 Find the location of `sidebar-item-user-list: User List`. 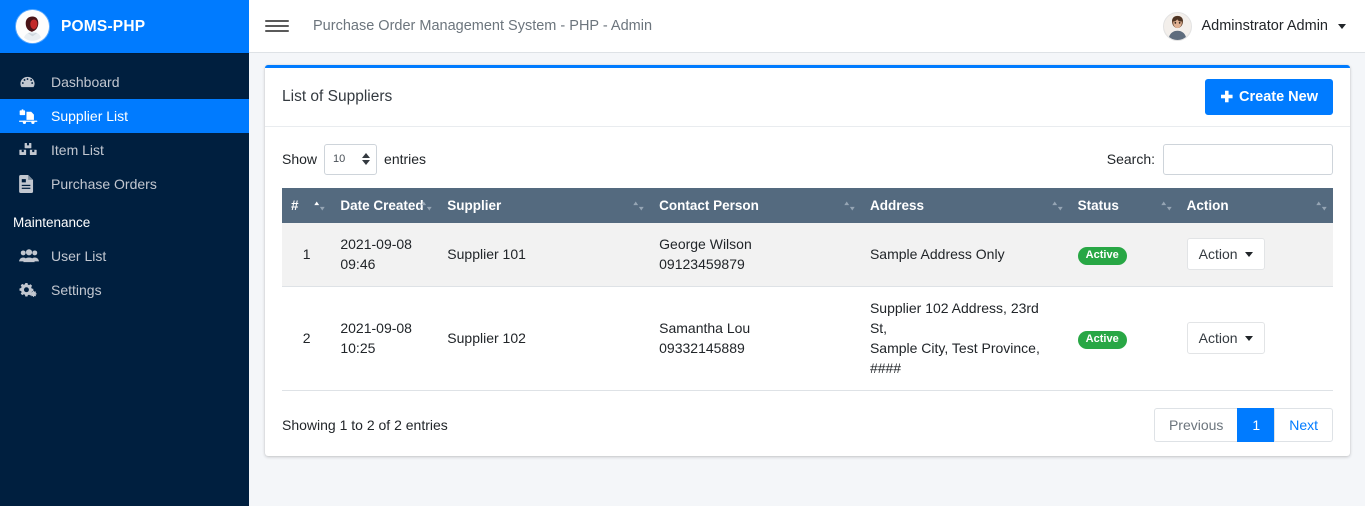

sidebar-item-user-list: User List is located at coordinates (124, 256).